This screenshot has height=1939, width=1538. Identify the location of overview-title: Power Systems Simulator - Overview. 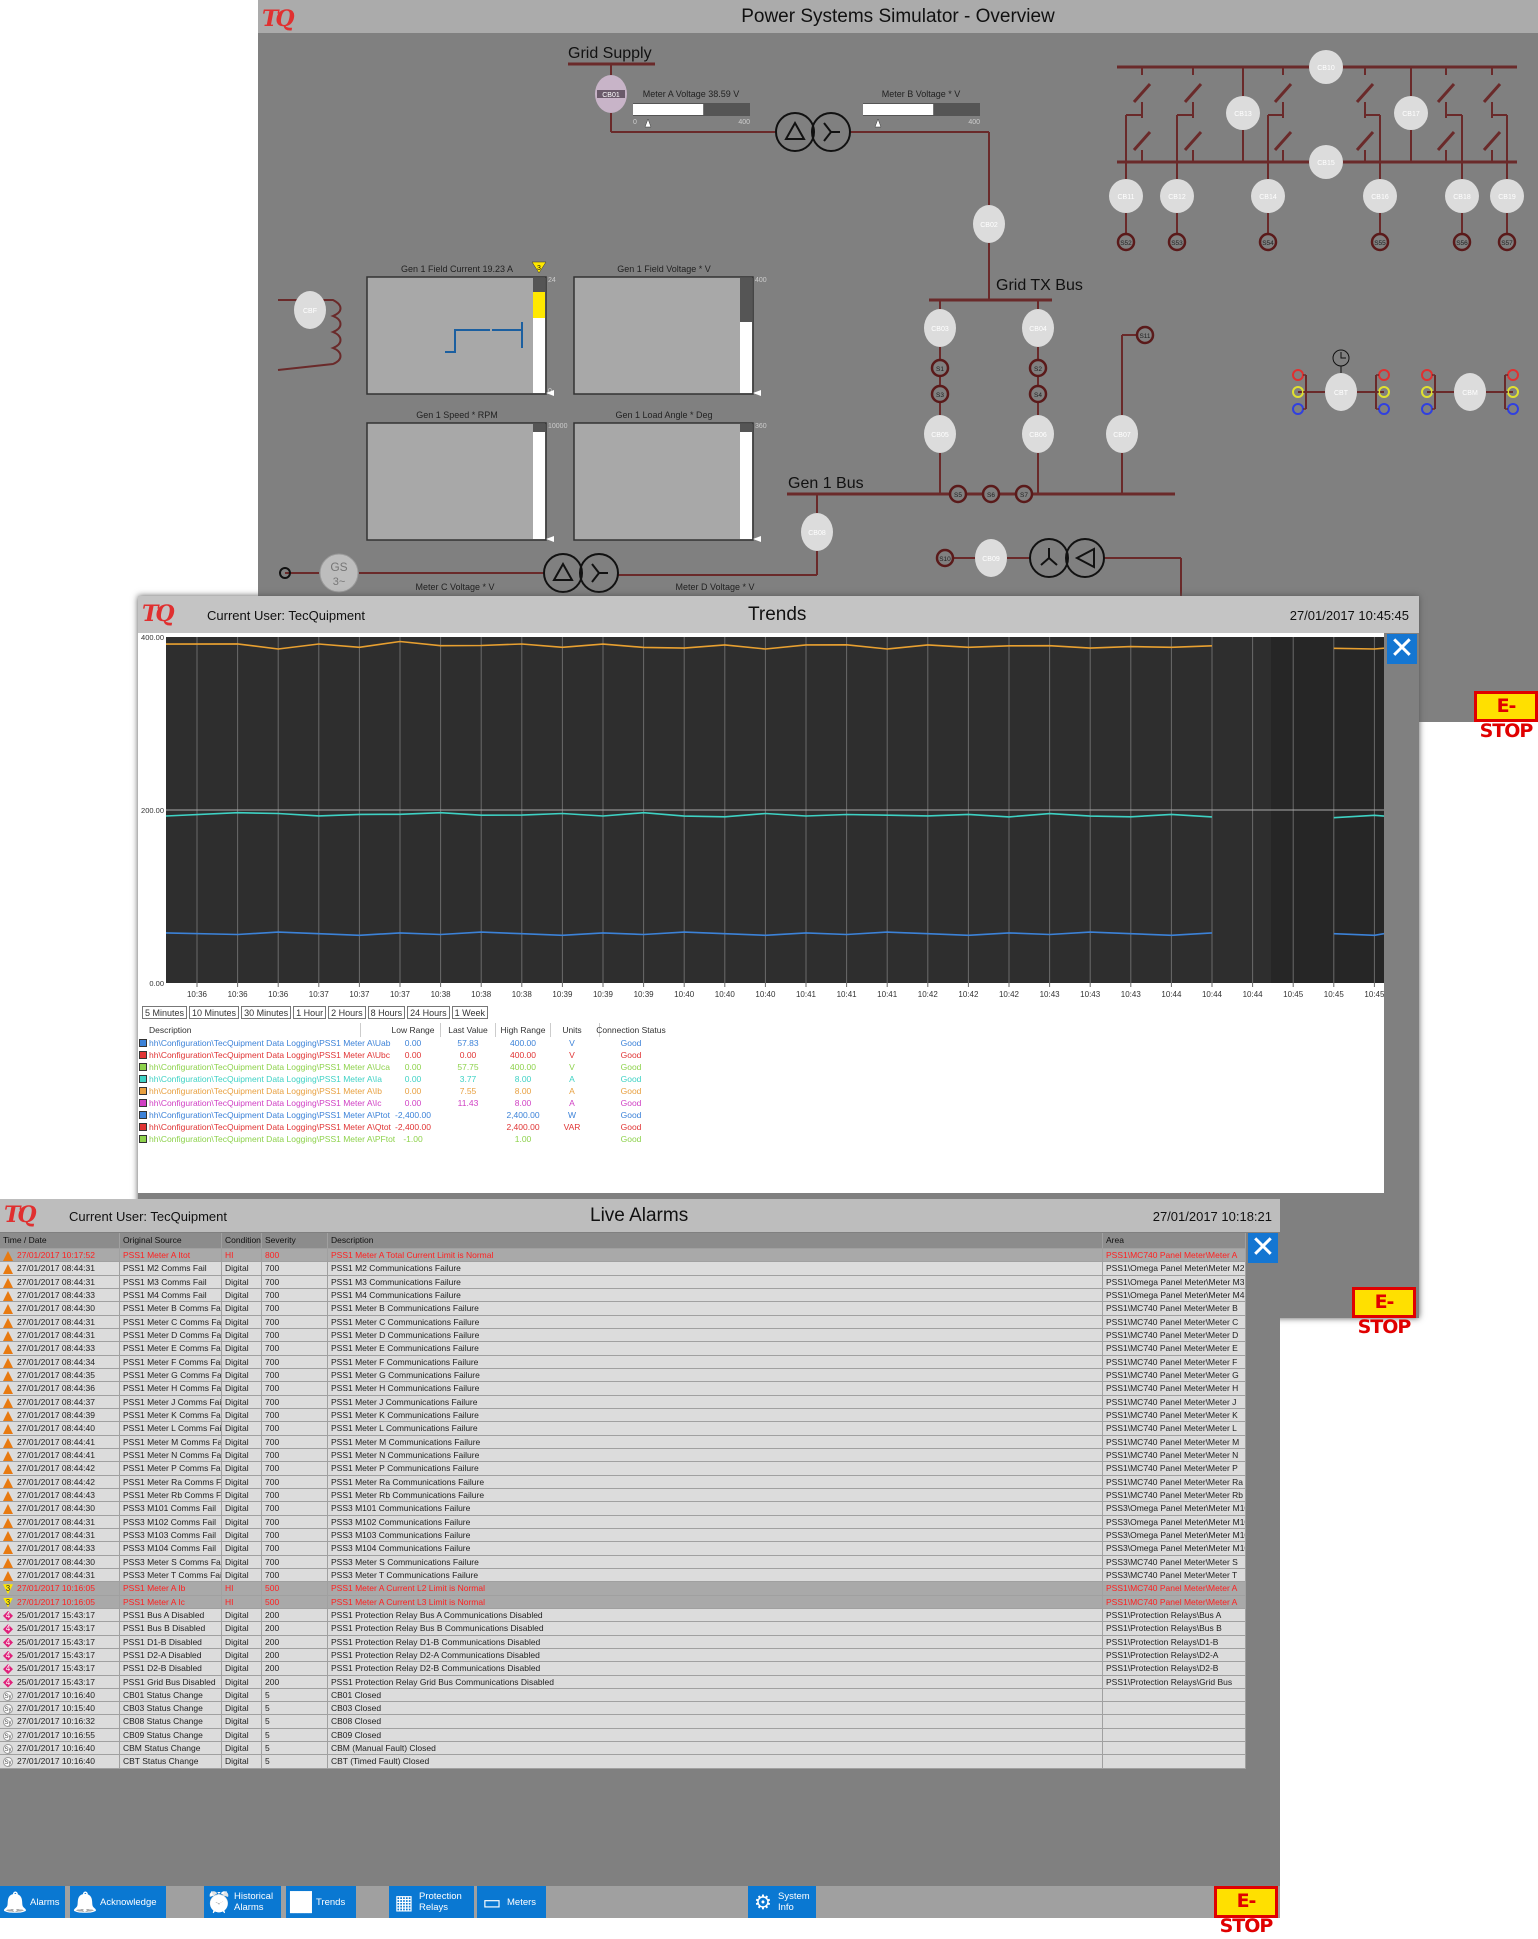
(898, 16).